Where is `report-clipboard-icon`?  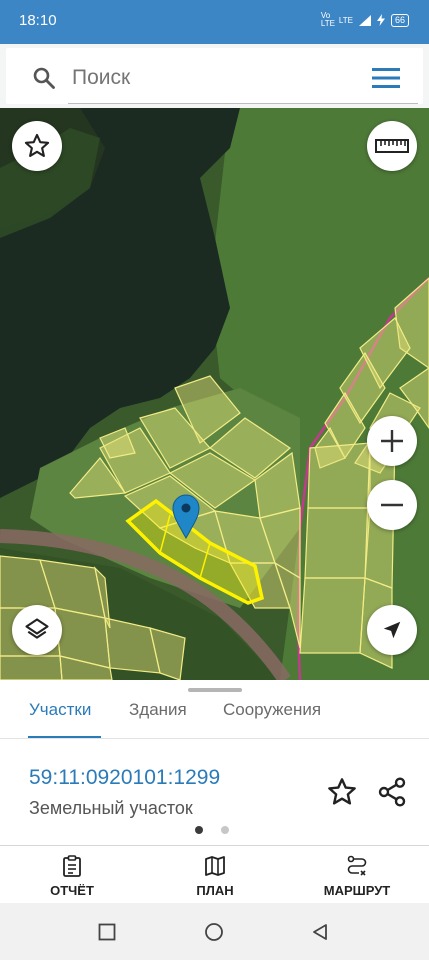 report-clipboard-icon is located at coordinates (72, 866).